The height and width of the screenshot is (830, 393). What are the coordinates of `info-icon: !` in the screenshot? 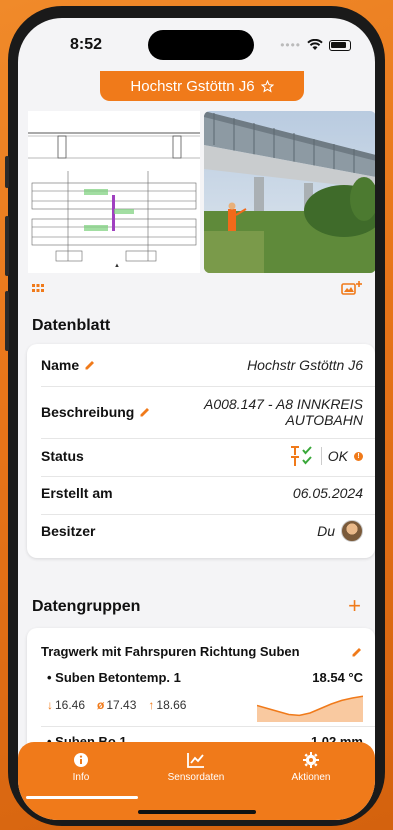 It's located at (358, 456).